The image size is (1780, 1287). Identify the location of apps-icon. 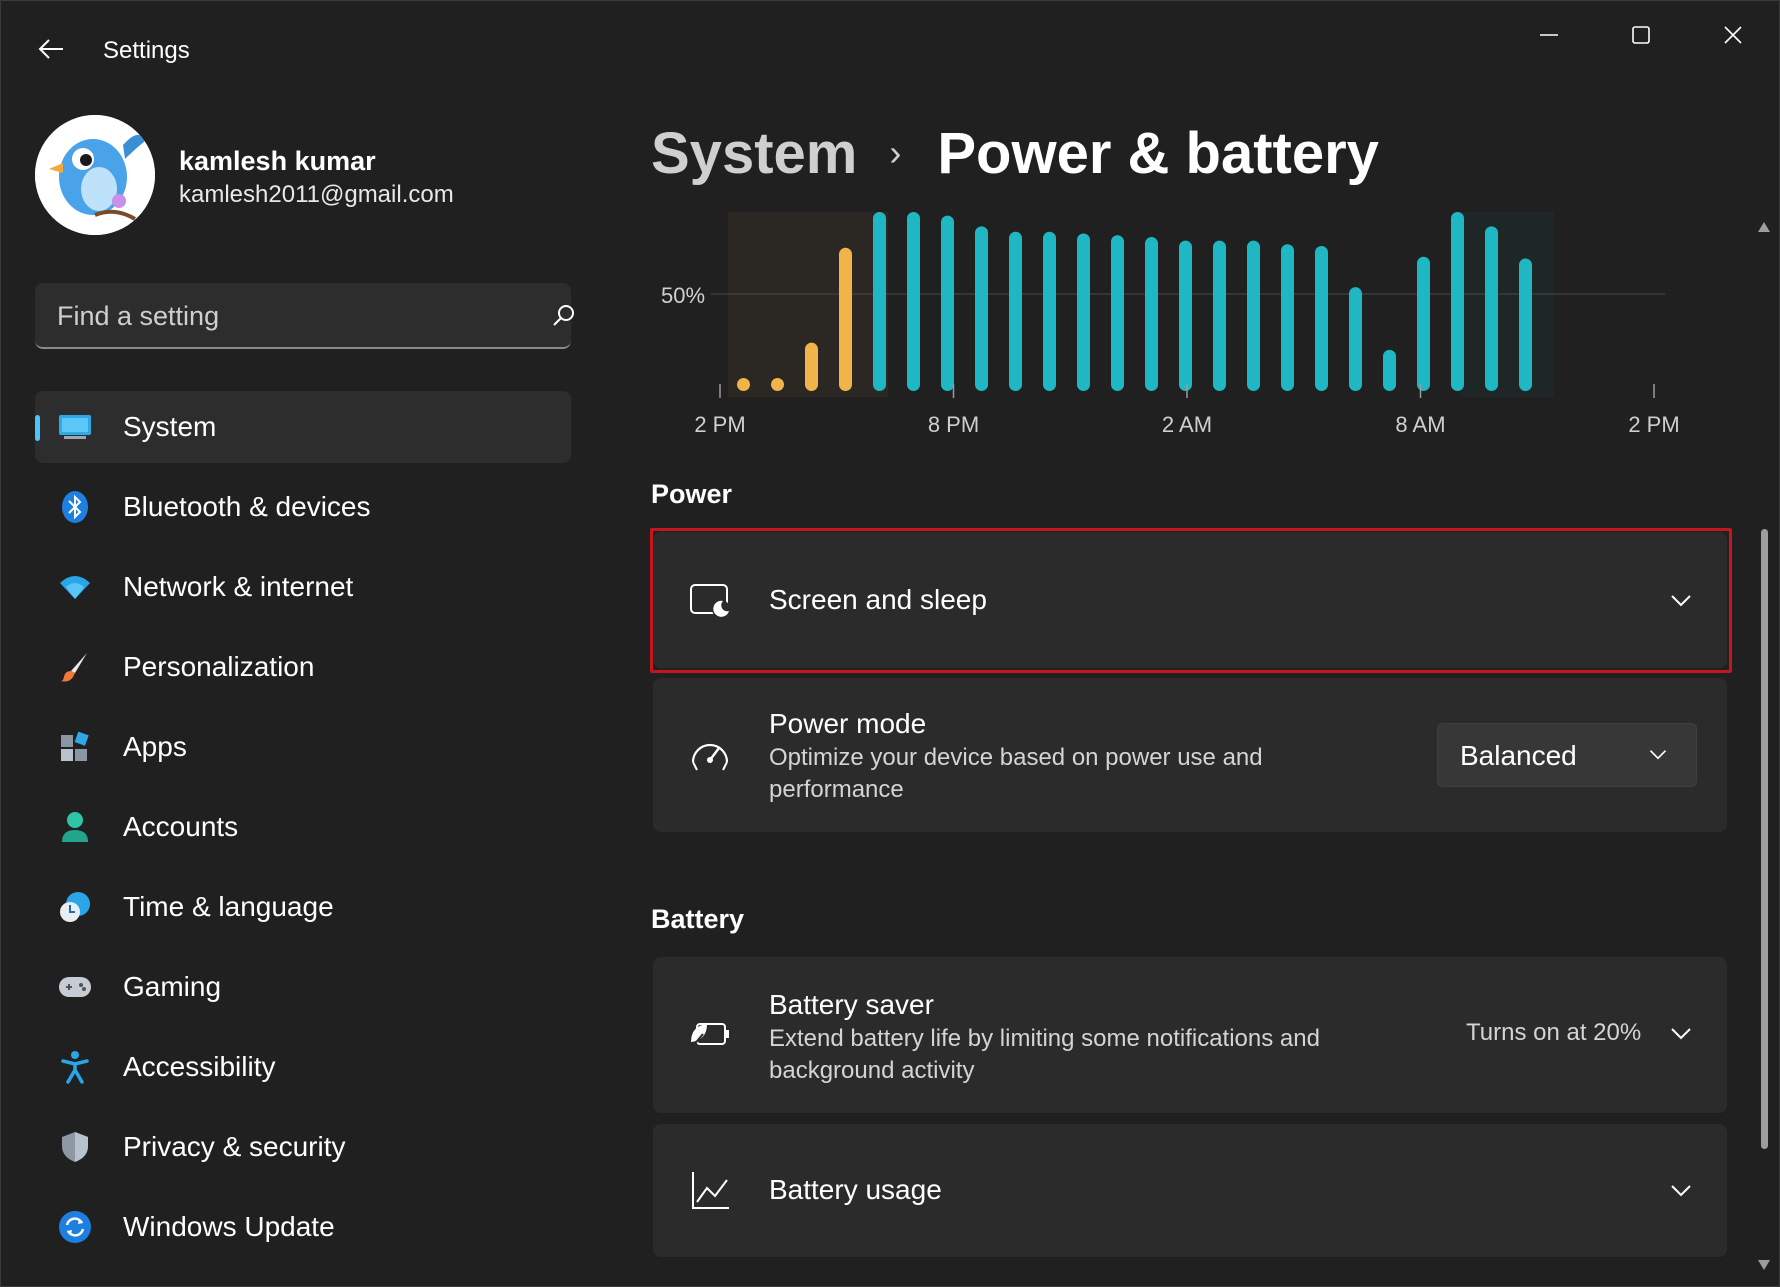
(75, 747).